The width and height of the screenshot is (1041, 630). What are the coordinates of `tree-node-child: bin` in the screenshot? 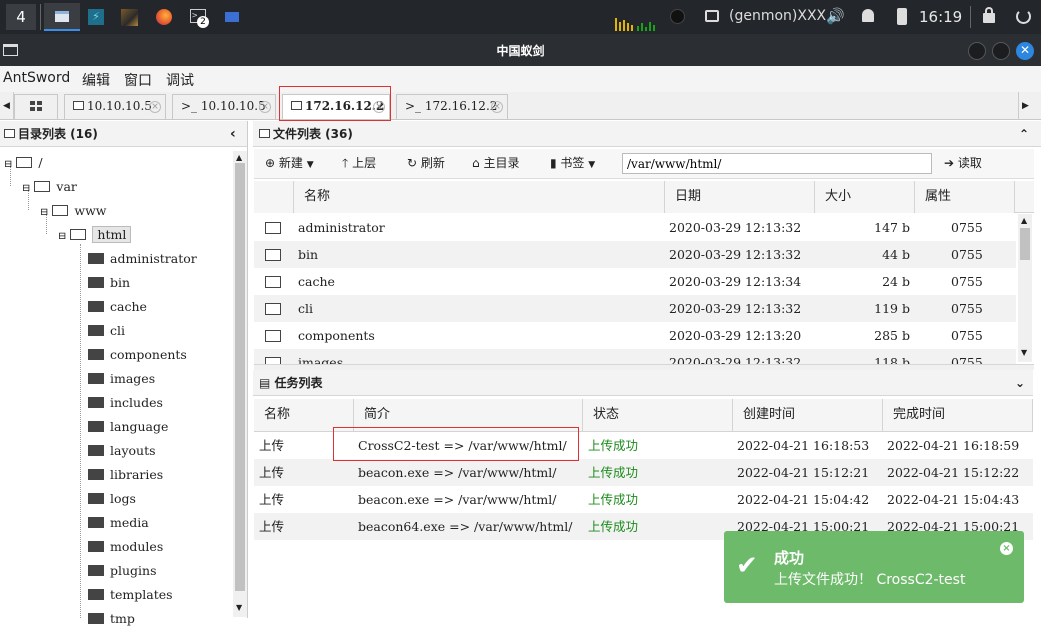 It's located at (109, 283).